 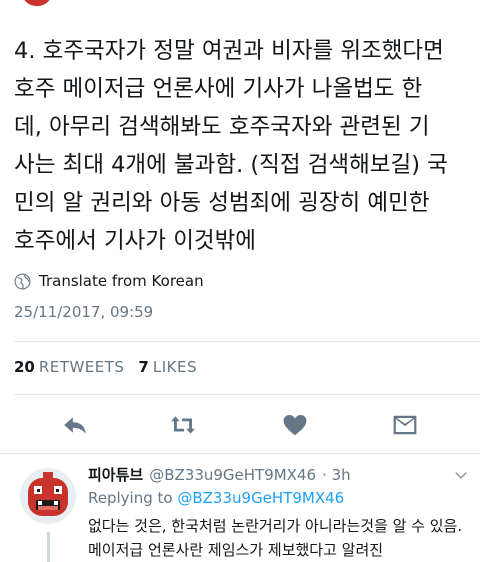 I want to click on tweet-stats: 20 RETWEETS 7 LIKES, so click(x=110, y=367).